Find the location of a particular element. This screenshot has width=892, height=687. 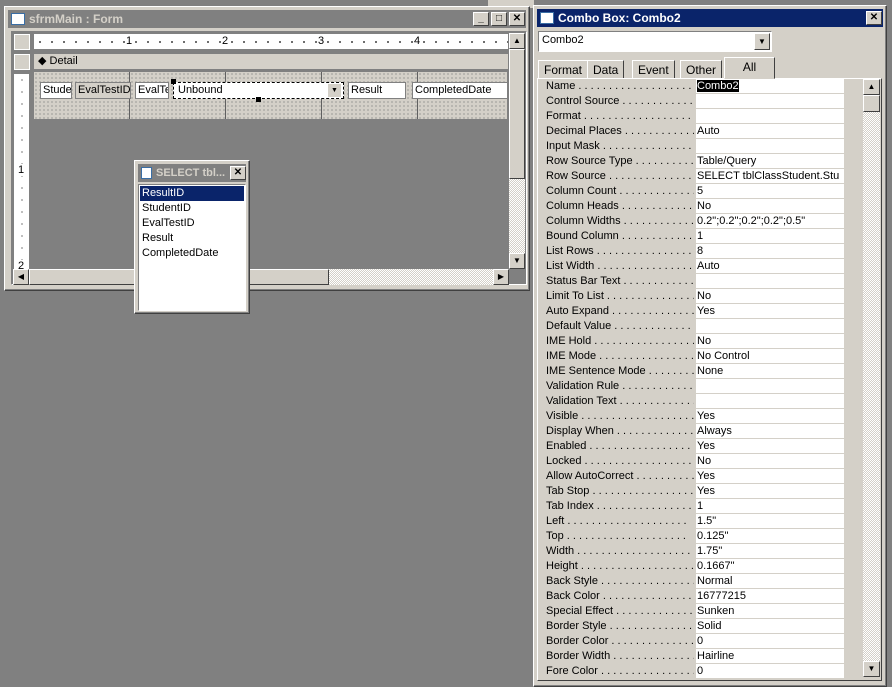

tab-other: Other is located at coordinates (701, 69).